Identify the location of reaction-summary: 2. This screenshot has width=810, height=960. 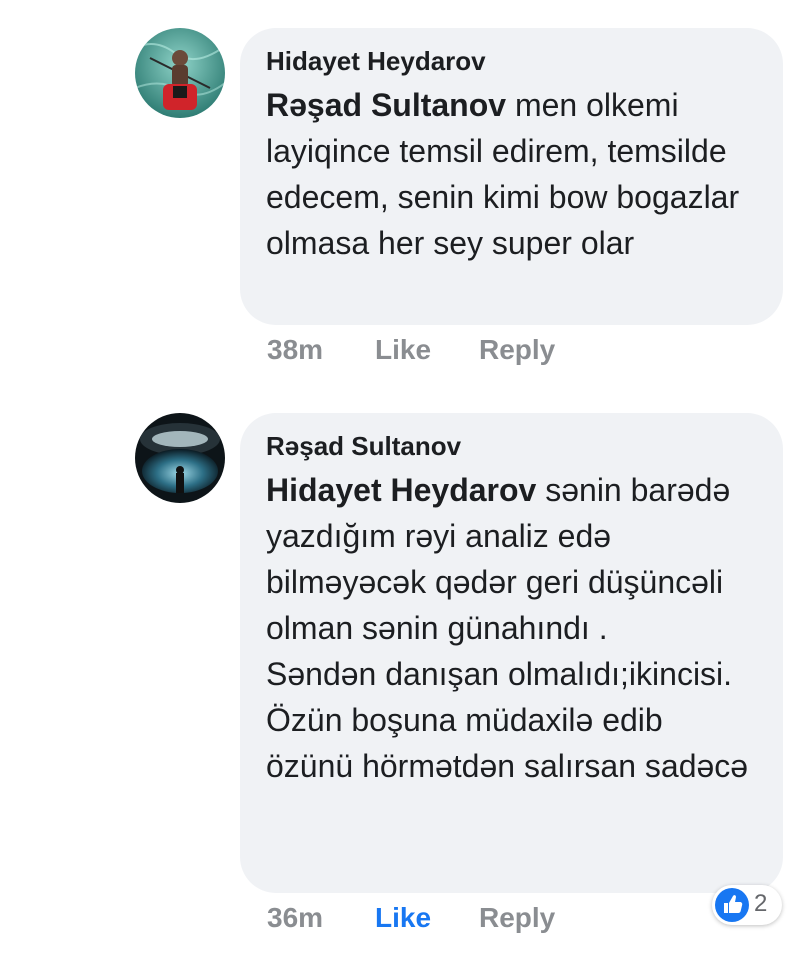
(747, 905).